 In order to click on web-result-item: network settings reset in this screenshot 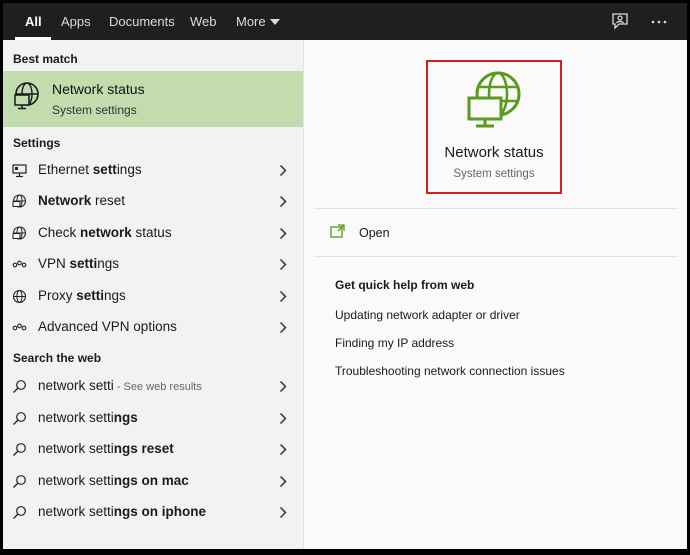, I will do `click(153, 449)`.